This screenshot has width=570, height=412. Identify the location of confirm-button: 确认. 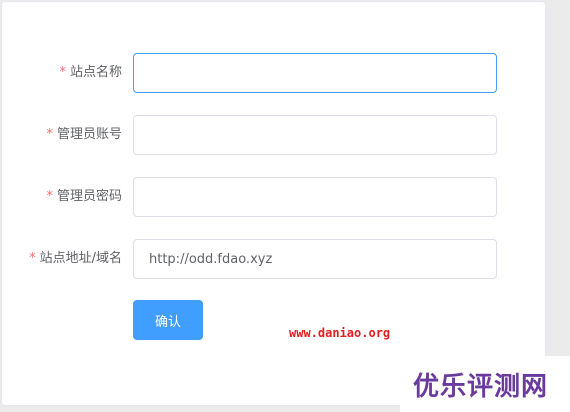
(168, 320).